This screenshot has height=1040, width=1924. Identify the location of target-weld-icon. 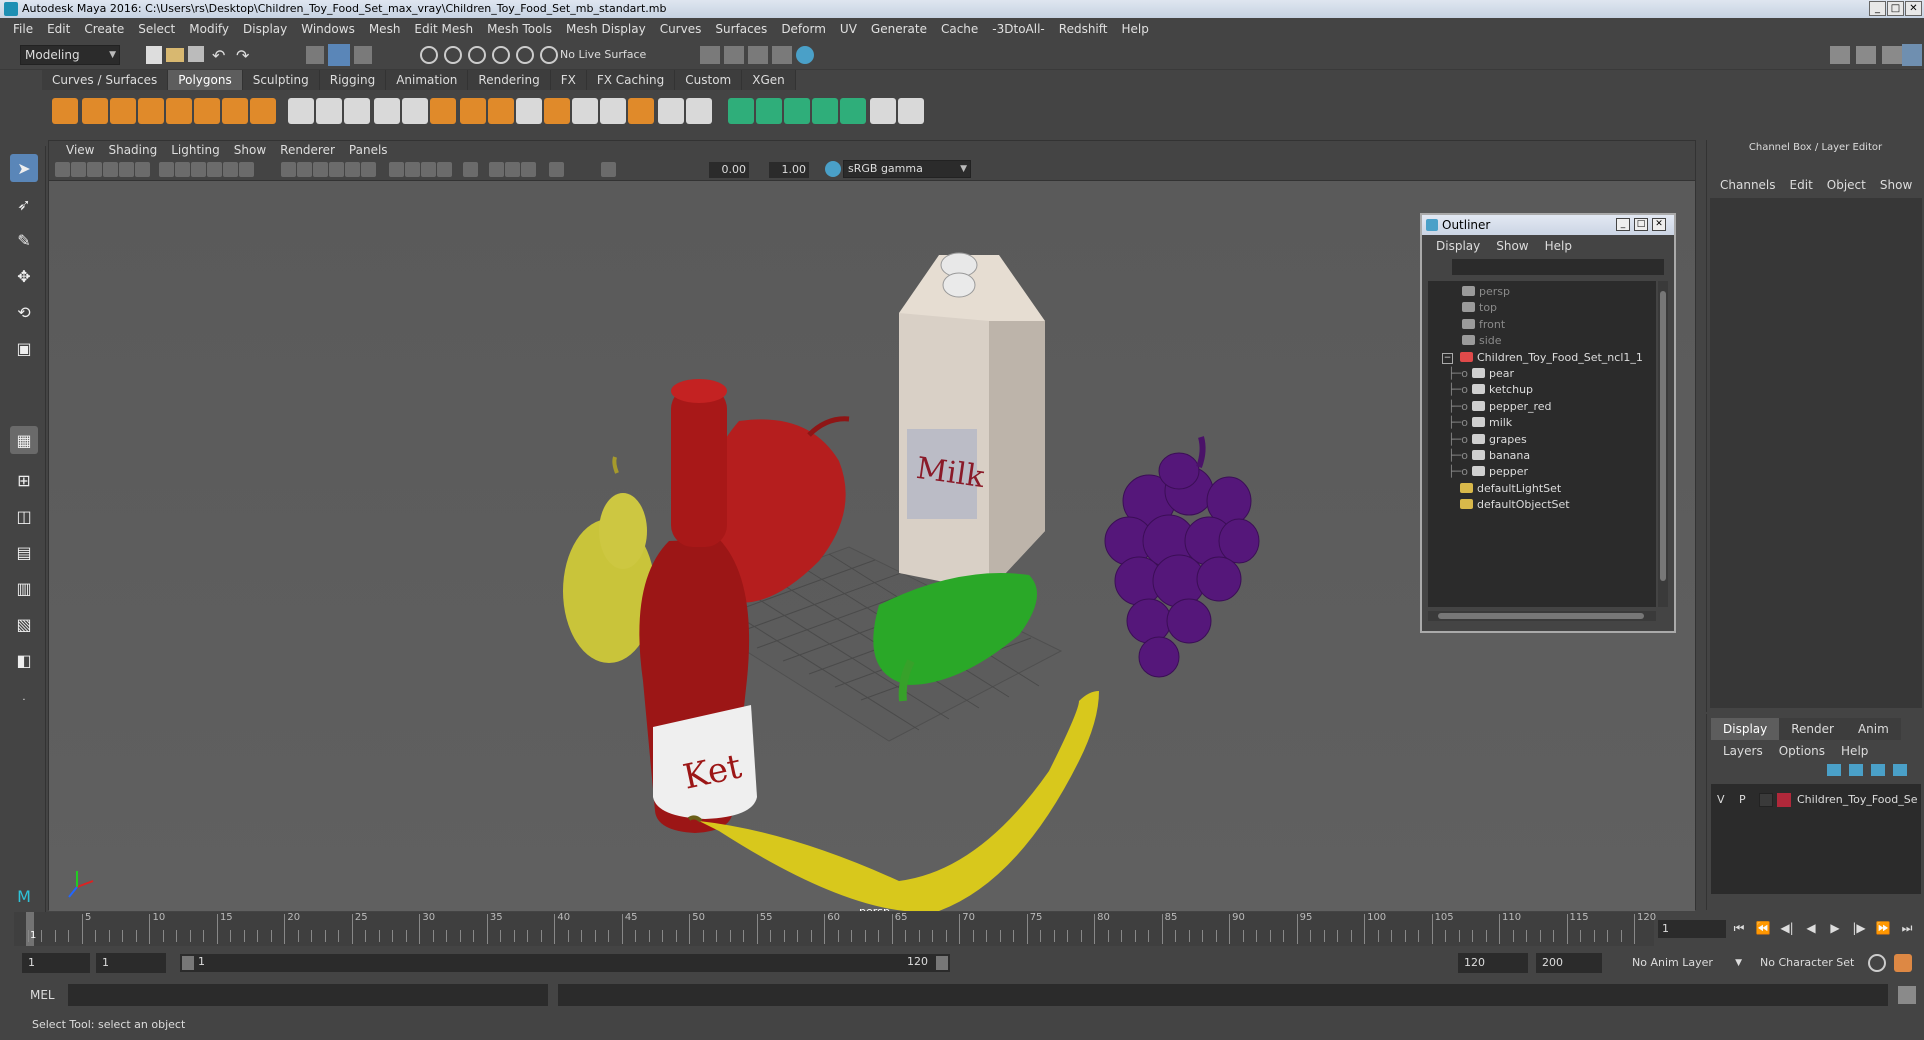
(641, 111).